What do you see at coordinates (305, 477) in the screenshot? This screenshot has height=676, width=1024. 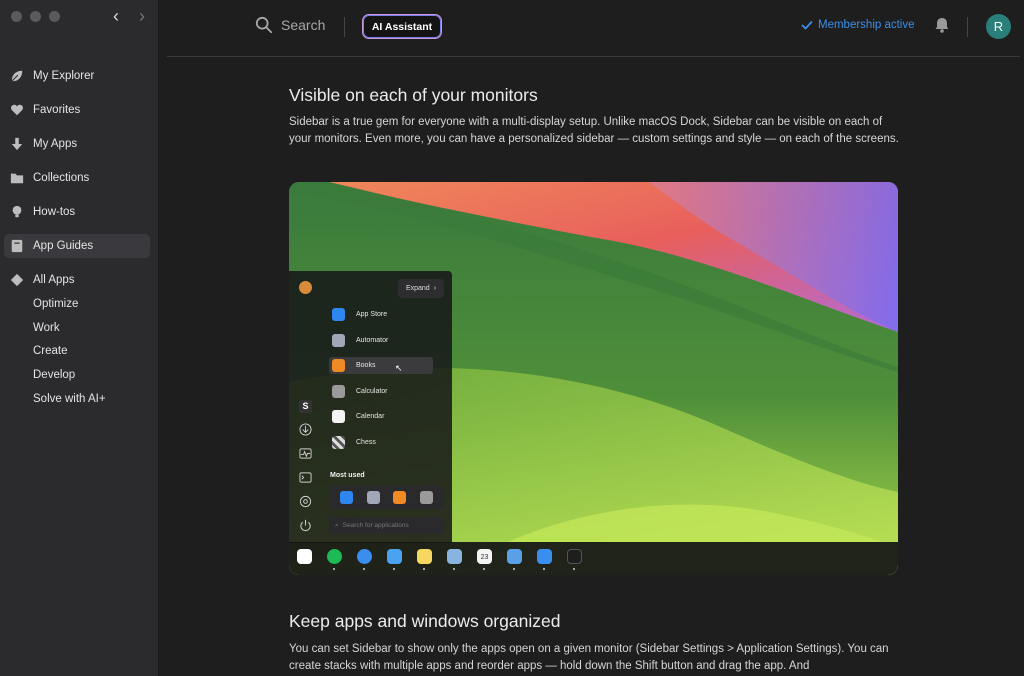 I see `terminal-icon` at bounding box center [305, 477].